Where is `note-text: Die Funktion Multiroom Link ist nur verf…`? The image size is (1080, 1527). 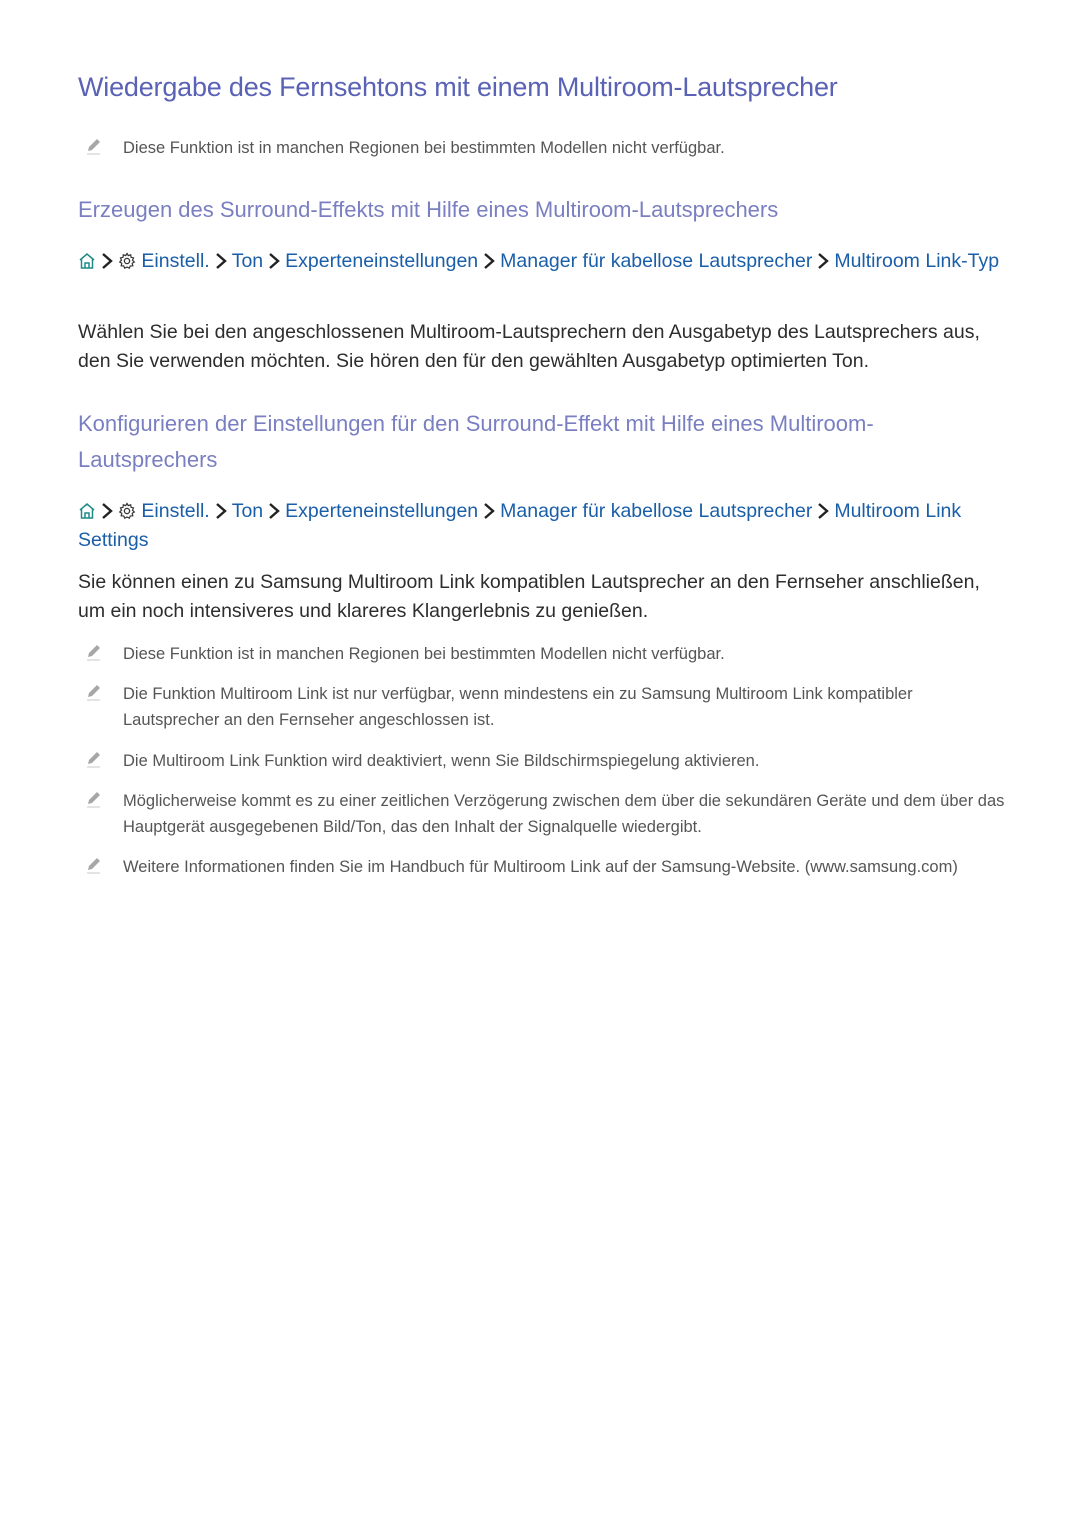 note-text: Die Funktion Multiroom Link ist nur verf… is located at coordinates (518, 707).